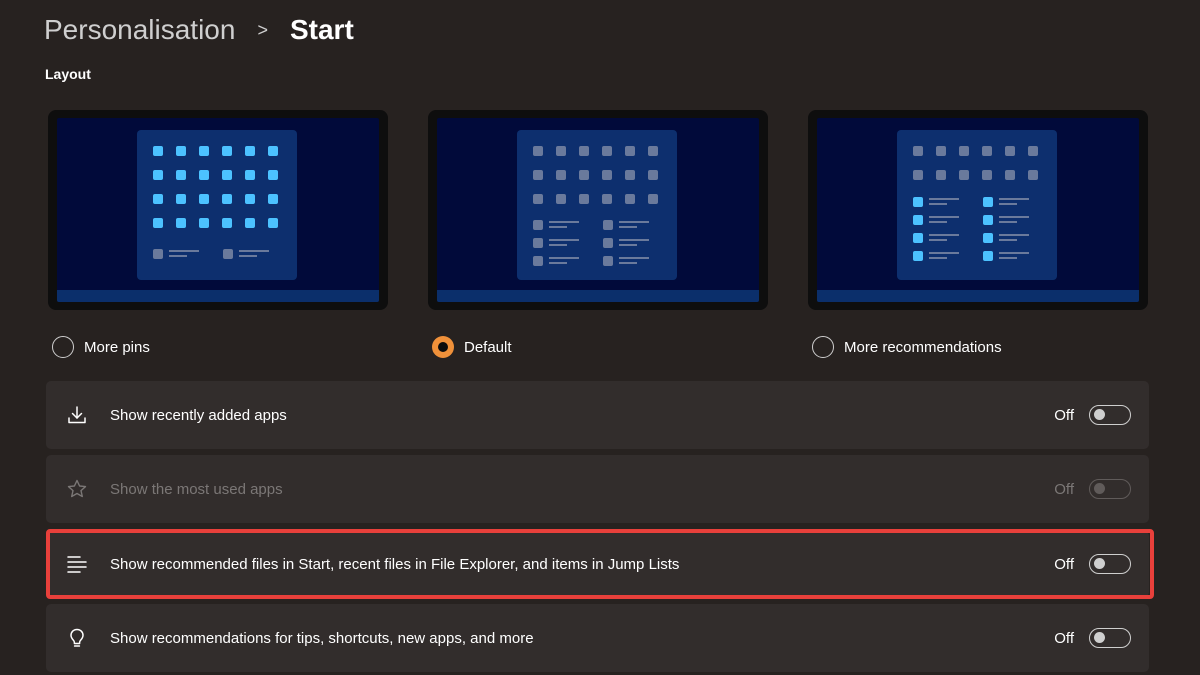 This screenshot has height=675, width=1200. I want to click on breadcrumb: Personalisation > Start, so click(199, 30).